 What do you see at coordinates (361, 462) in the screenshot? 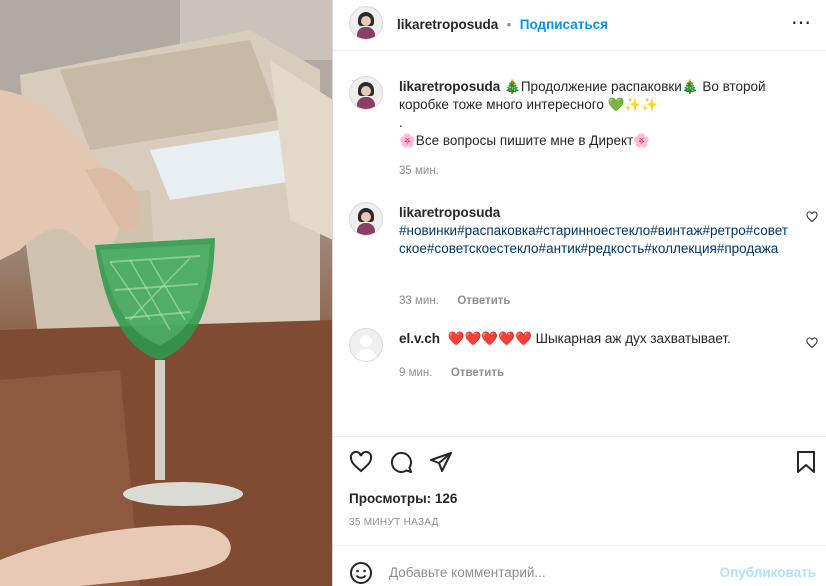
I see `heart-icon` at bounding box center [361, 462].